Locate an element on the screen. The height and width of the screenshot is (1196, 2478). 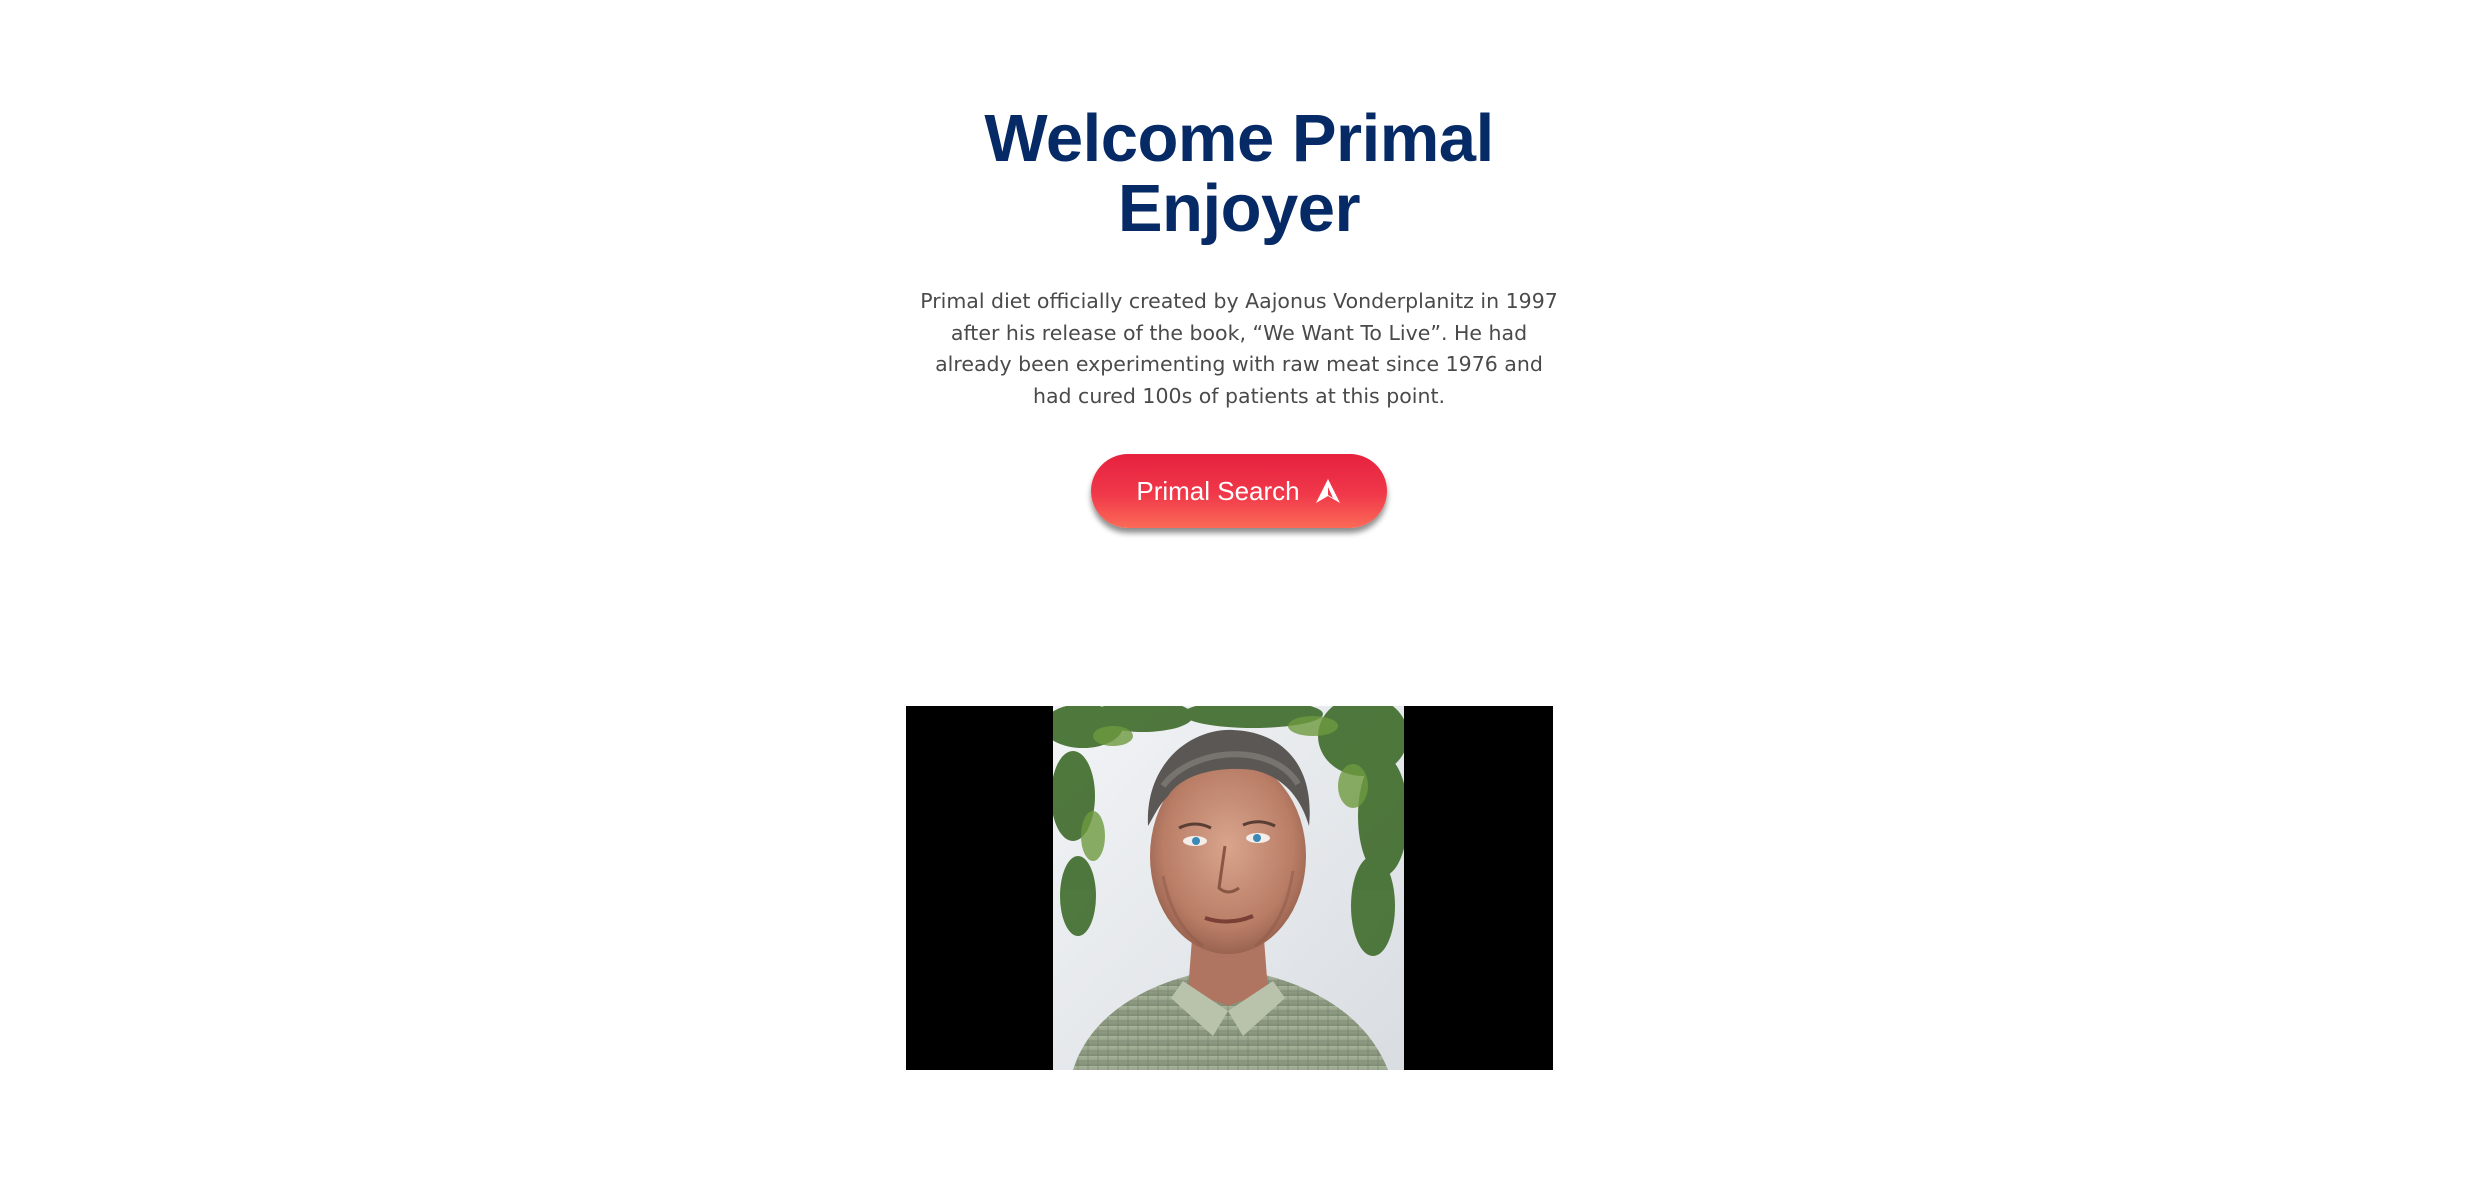
navigation-arrow-icon is located at coordinates (1328, 491).